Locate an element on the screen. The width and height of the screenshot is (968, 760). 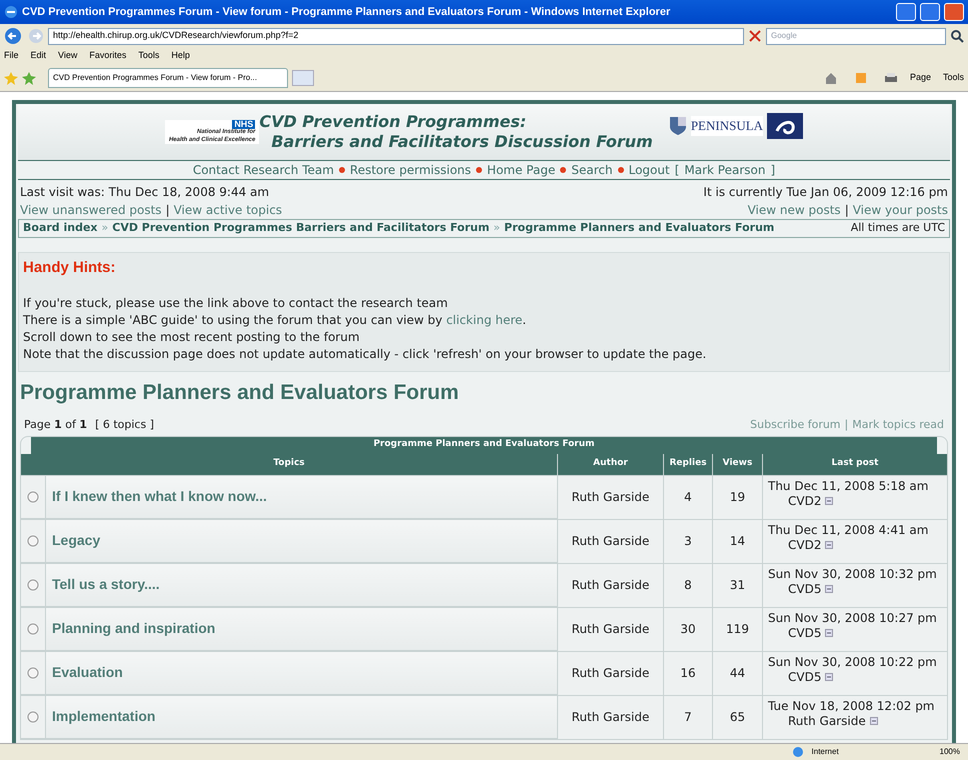
info-link: View unanswered posts is located at coordinates (91, 210).